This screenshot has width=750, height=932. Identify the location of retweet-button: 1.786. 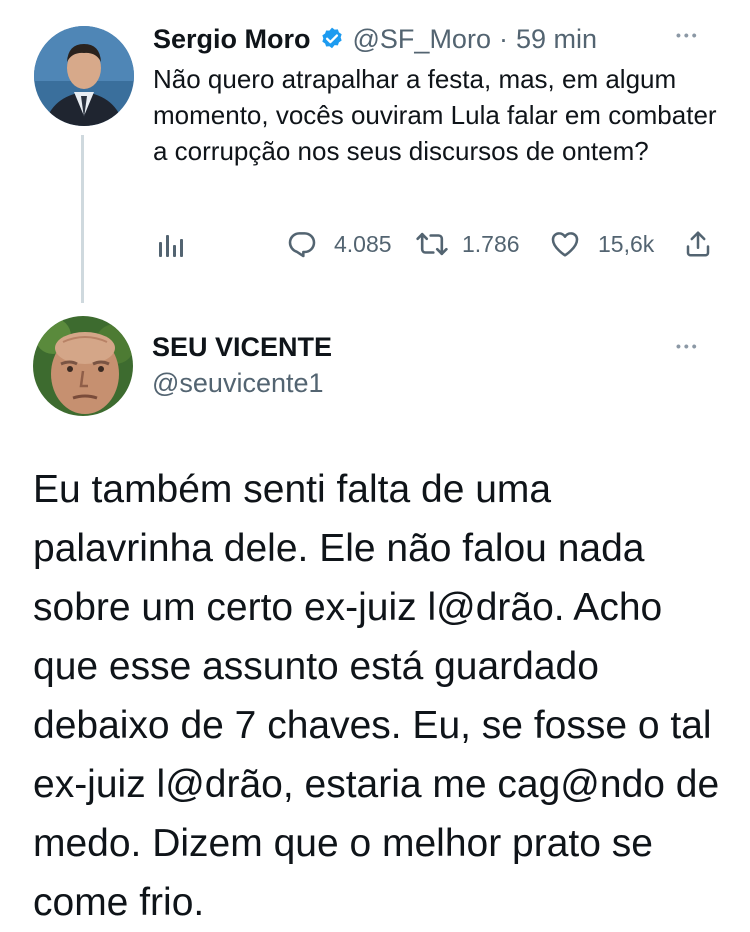
(467, 244).